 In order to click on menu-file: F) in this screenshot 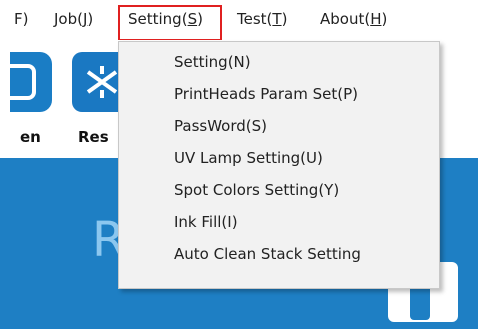, I will do `click(21, 19)`.